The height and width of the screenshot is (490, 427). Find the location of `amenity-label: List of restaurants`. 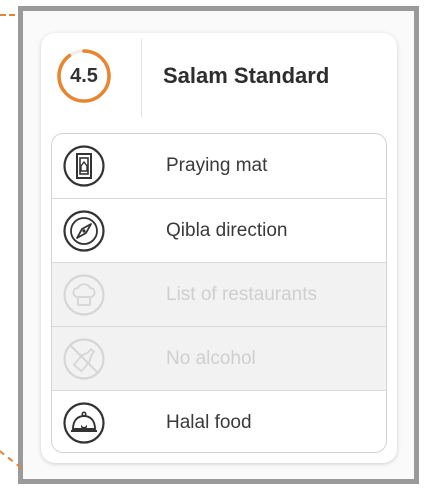

amenity-label: List of restaurants is located at coordinates (242, 294).